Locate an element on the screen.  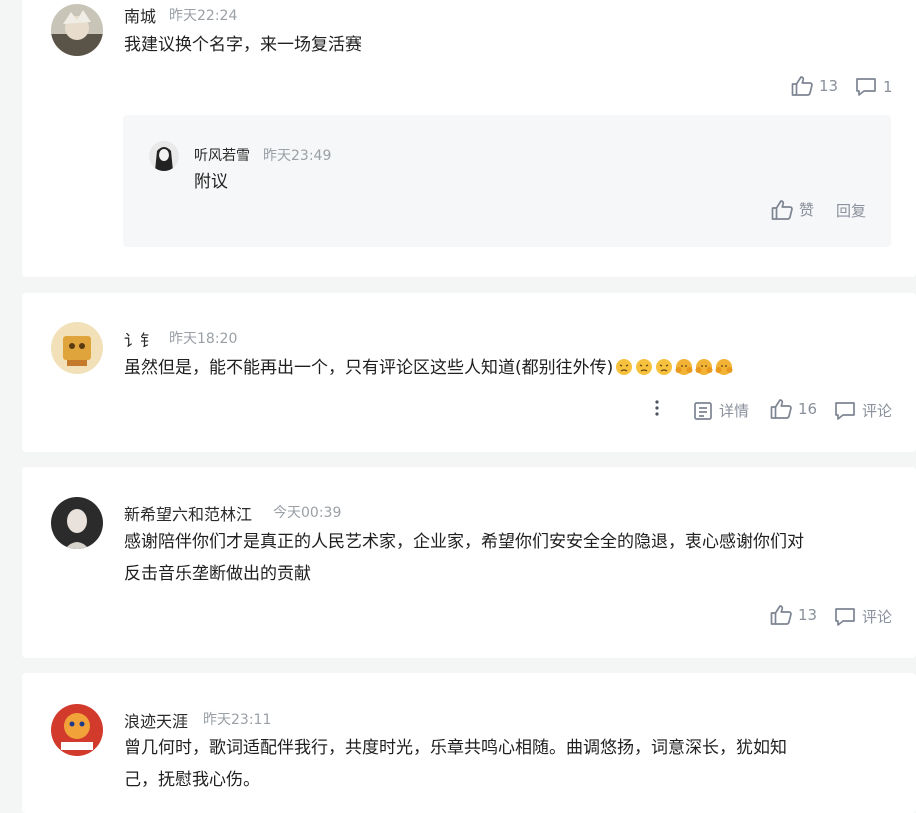
more-vertical-icon is located at coordinates (657, 408).